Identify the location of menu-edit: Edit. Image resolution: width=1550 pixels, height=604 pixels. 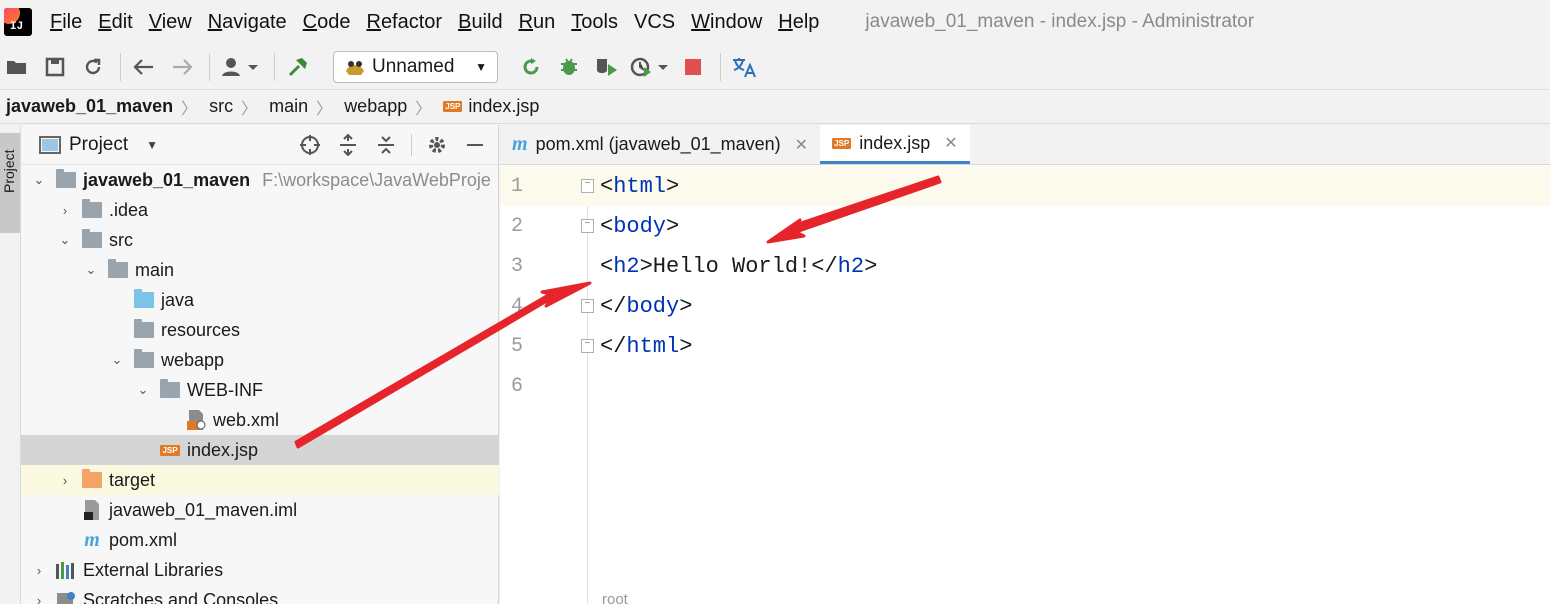
(115, 22).